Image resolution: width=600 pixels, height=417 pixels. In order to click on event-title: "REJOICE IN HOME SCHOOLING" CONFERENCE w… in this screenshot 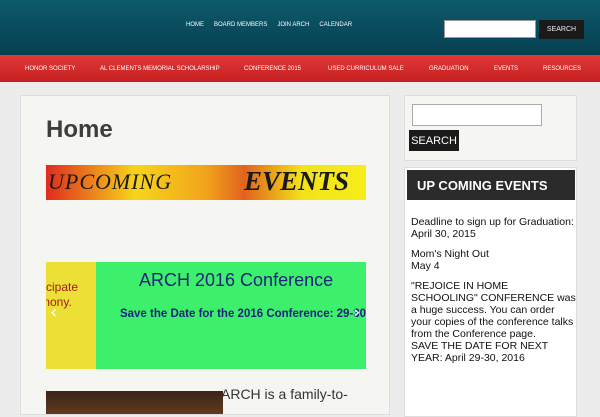, I will do `click(493, 310)`.